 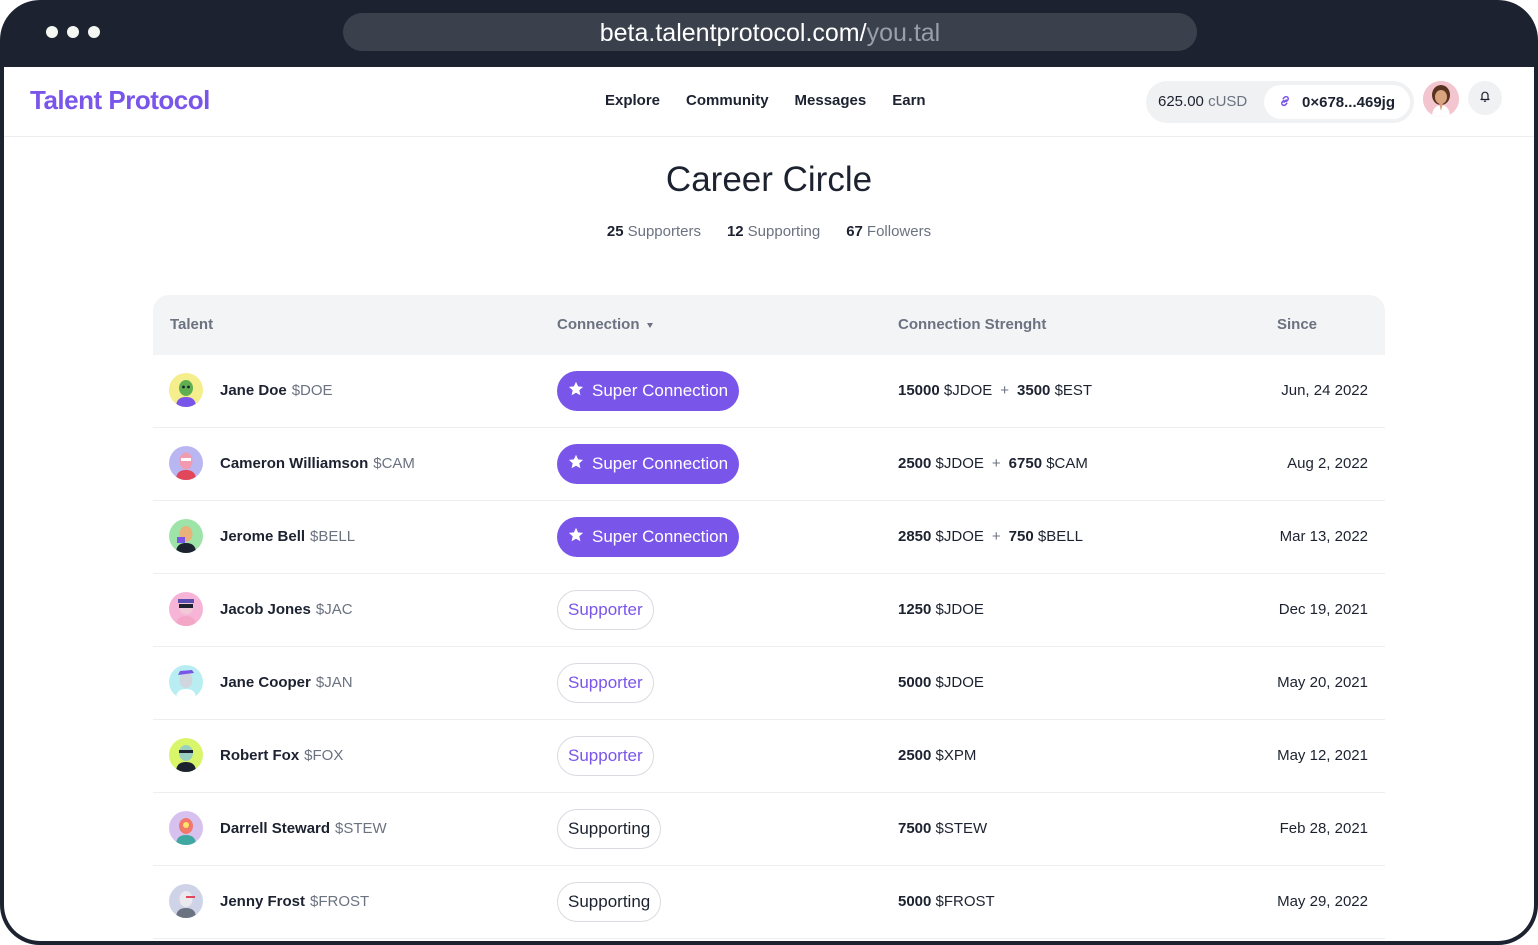 I want to click on address-bar: beta.talentprotocol.com/you.tal, so click(x=770, y=32).